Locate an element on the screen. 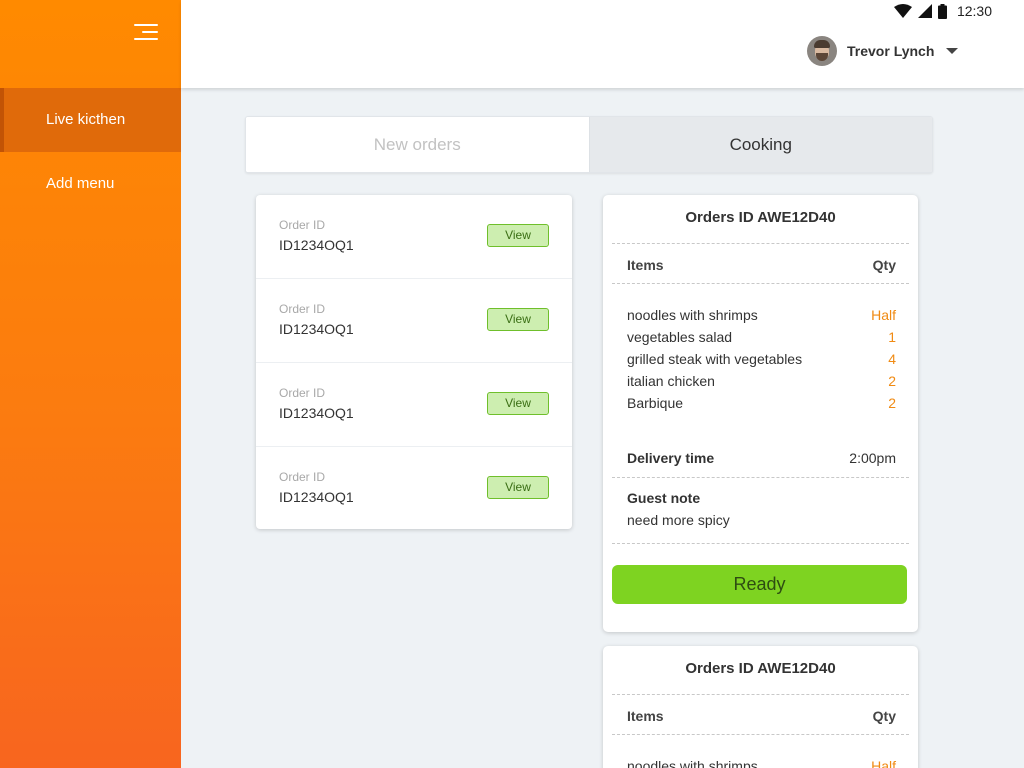  sidebar-item-live-kitchen: Live kicthen is located at coordinates (90, 120).